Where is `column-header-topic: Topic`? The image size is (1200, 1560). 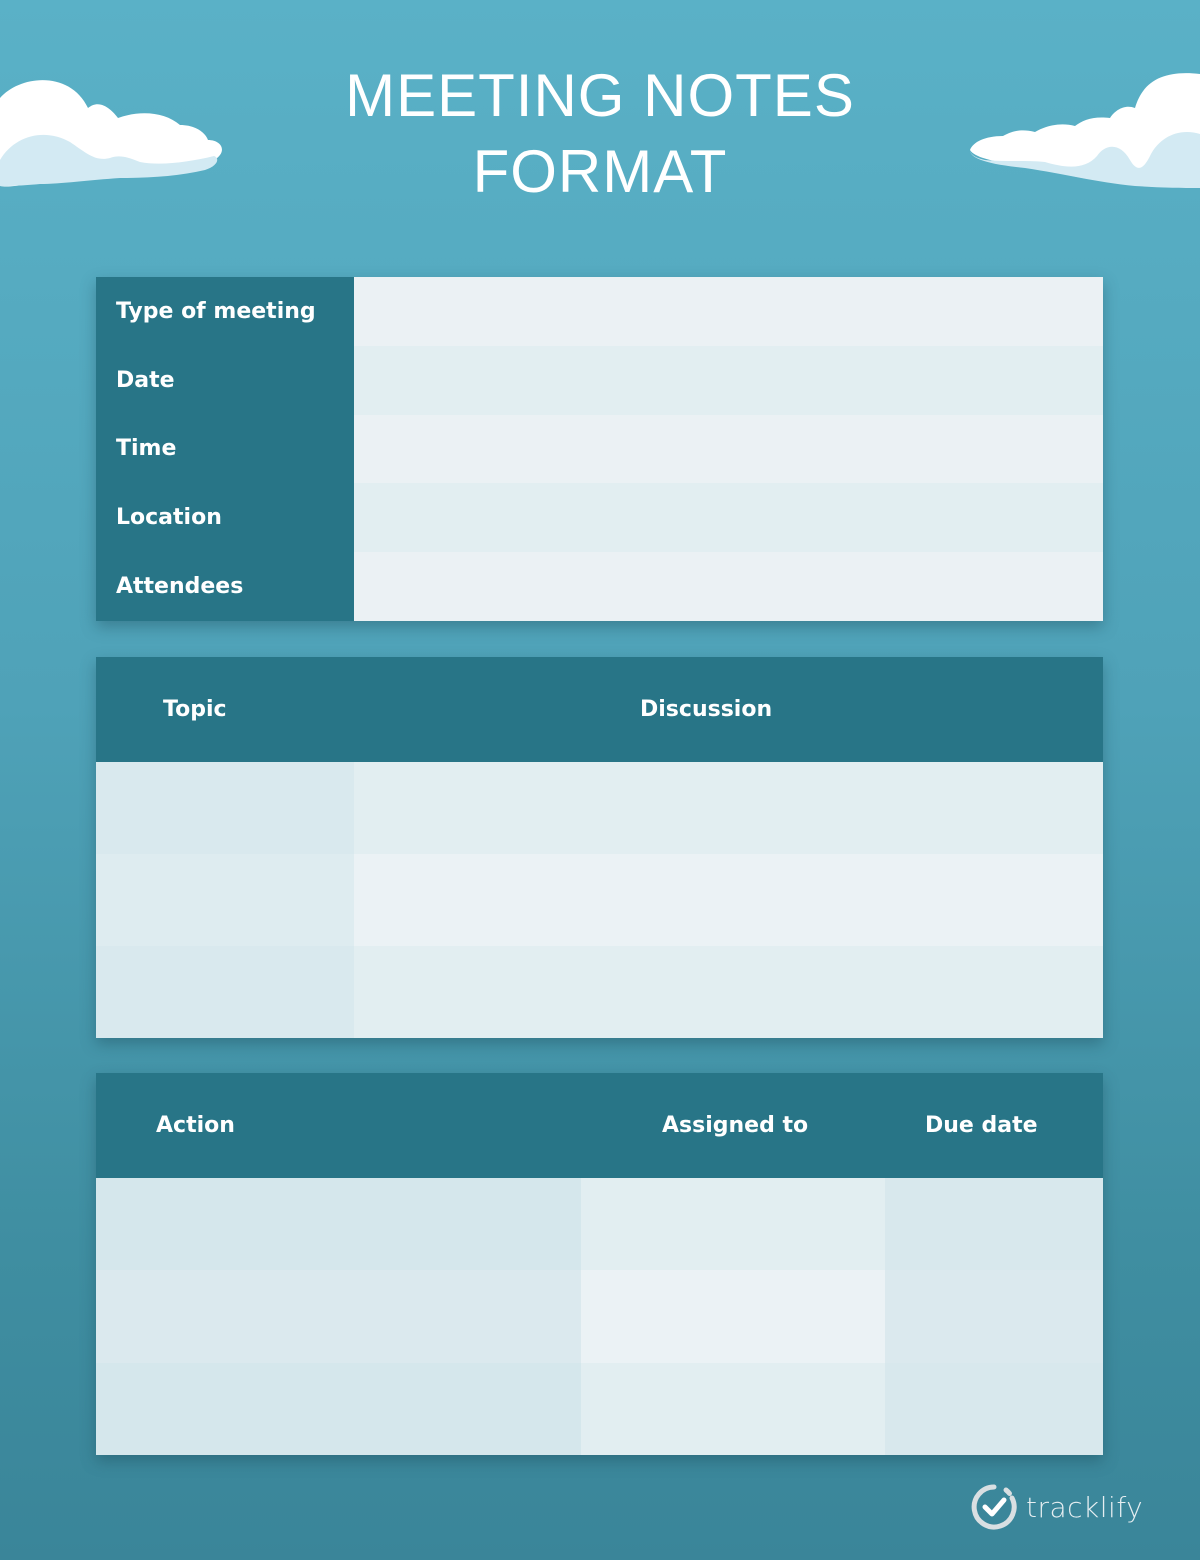 column-header-topic: Topic is located at coordinates (195, 709).